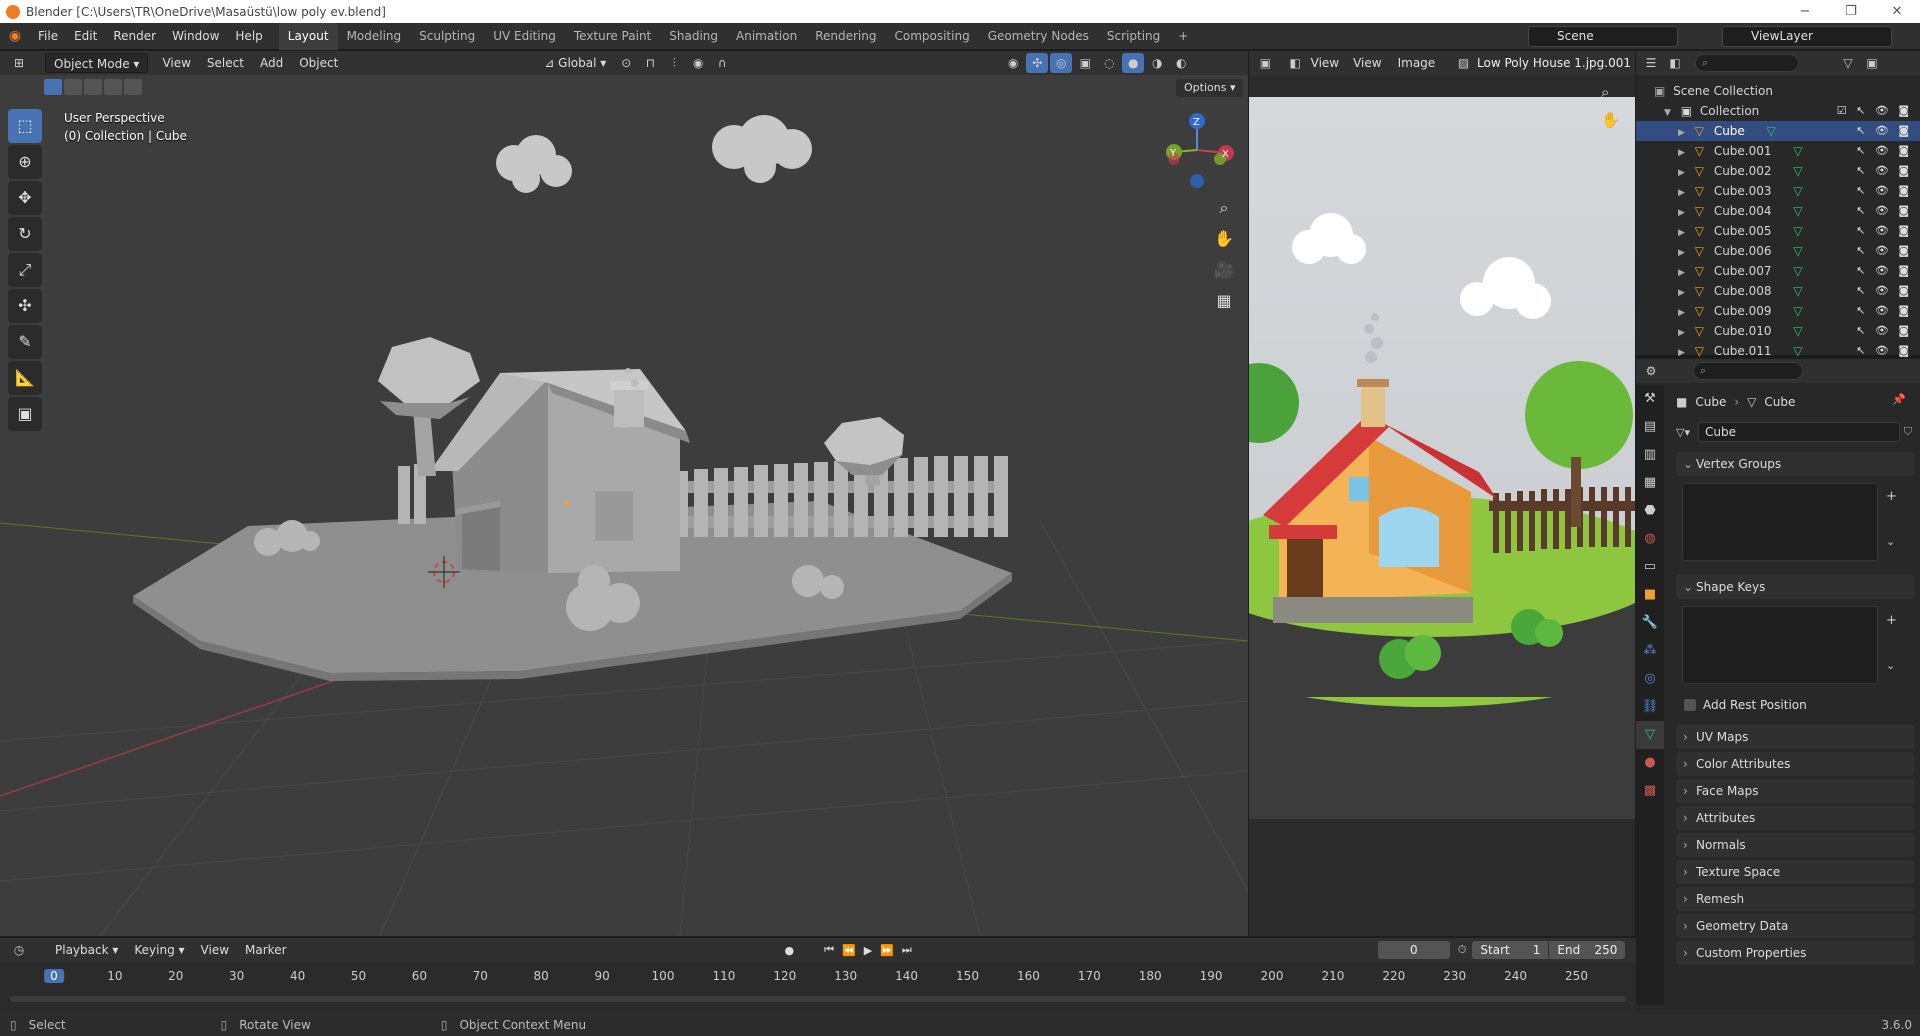 The width and height of the screenshot is (1920, 1036). Describe the element at coordinates (1795, 737) in the screenshot. I see `panel-uv-maps: › UV Maps` at that location.